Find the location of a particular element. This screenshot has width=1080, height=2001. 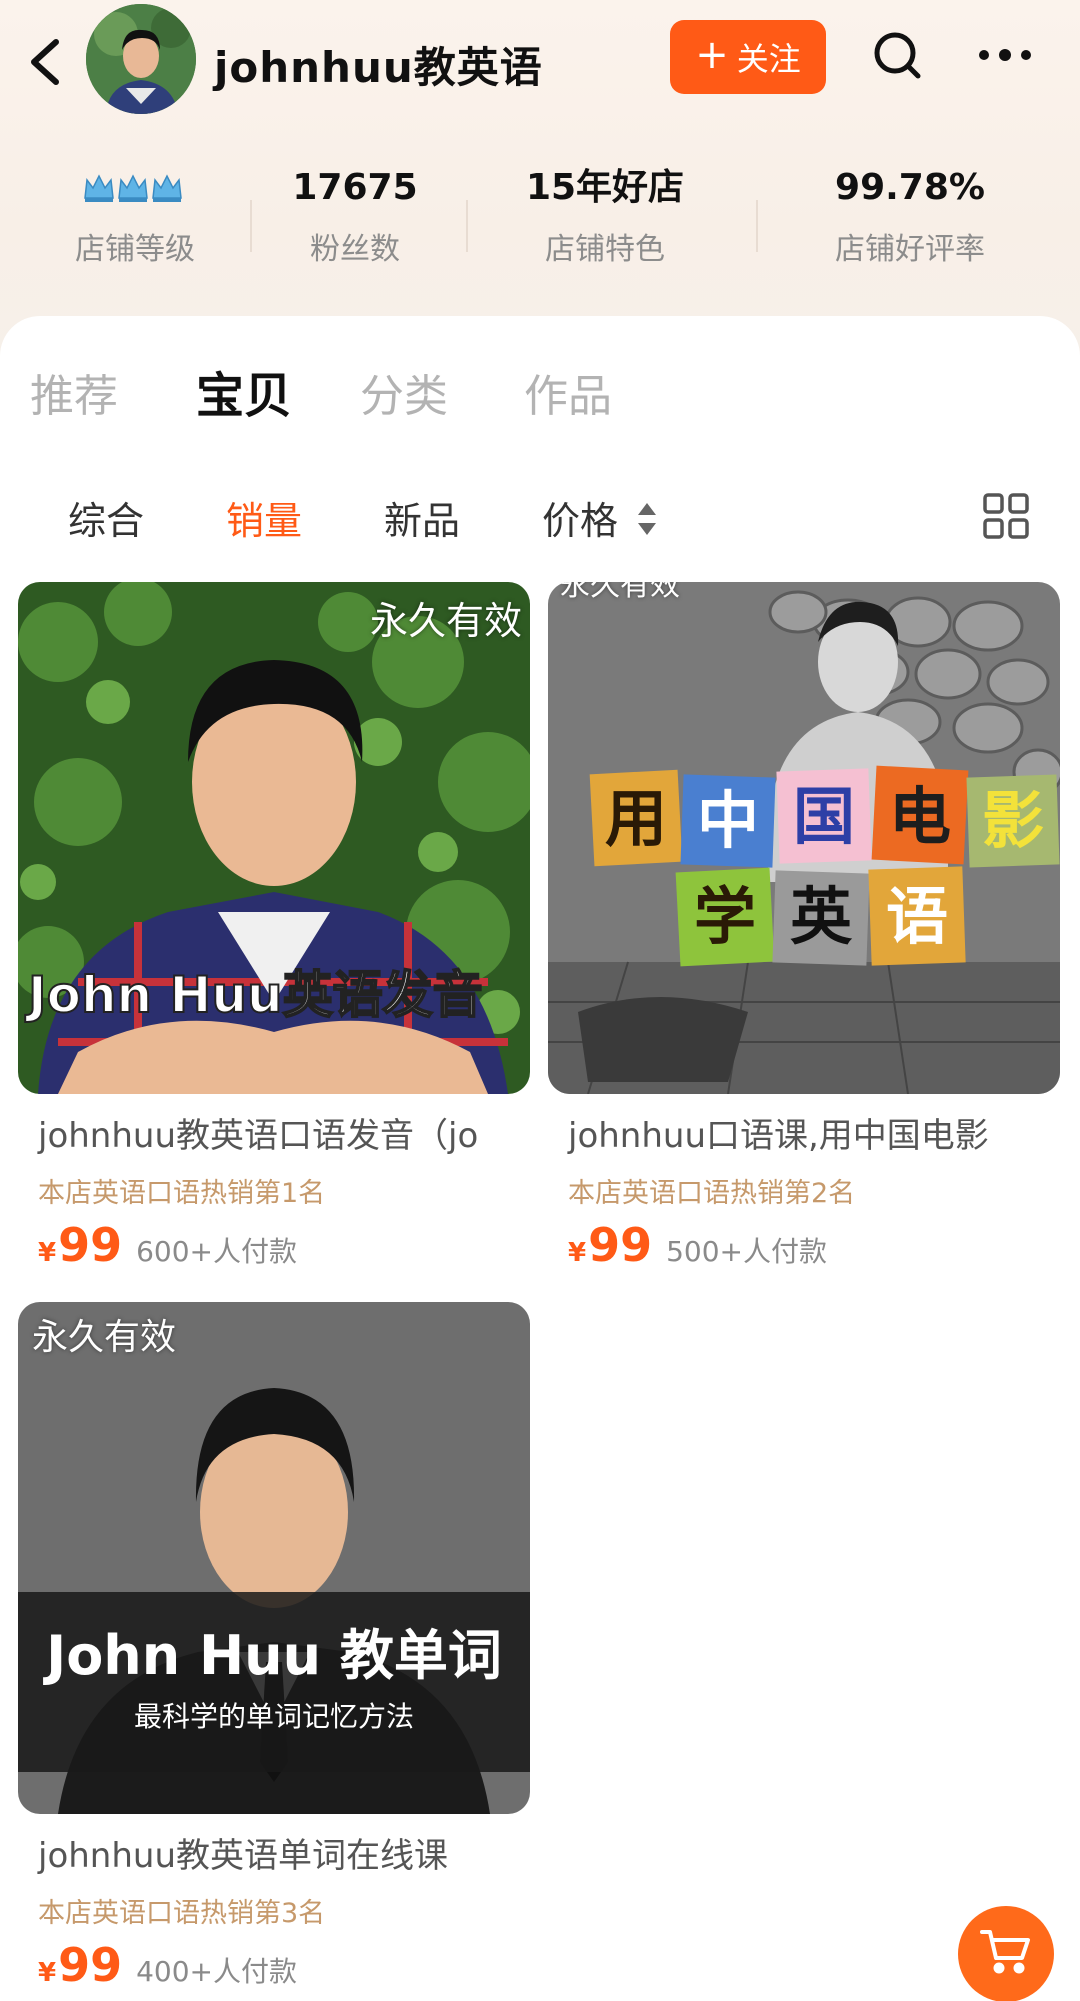

stat-label: 店铺等级 is located at coordinates (135, 249).